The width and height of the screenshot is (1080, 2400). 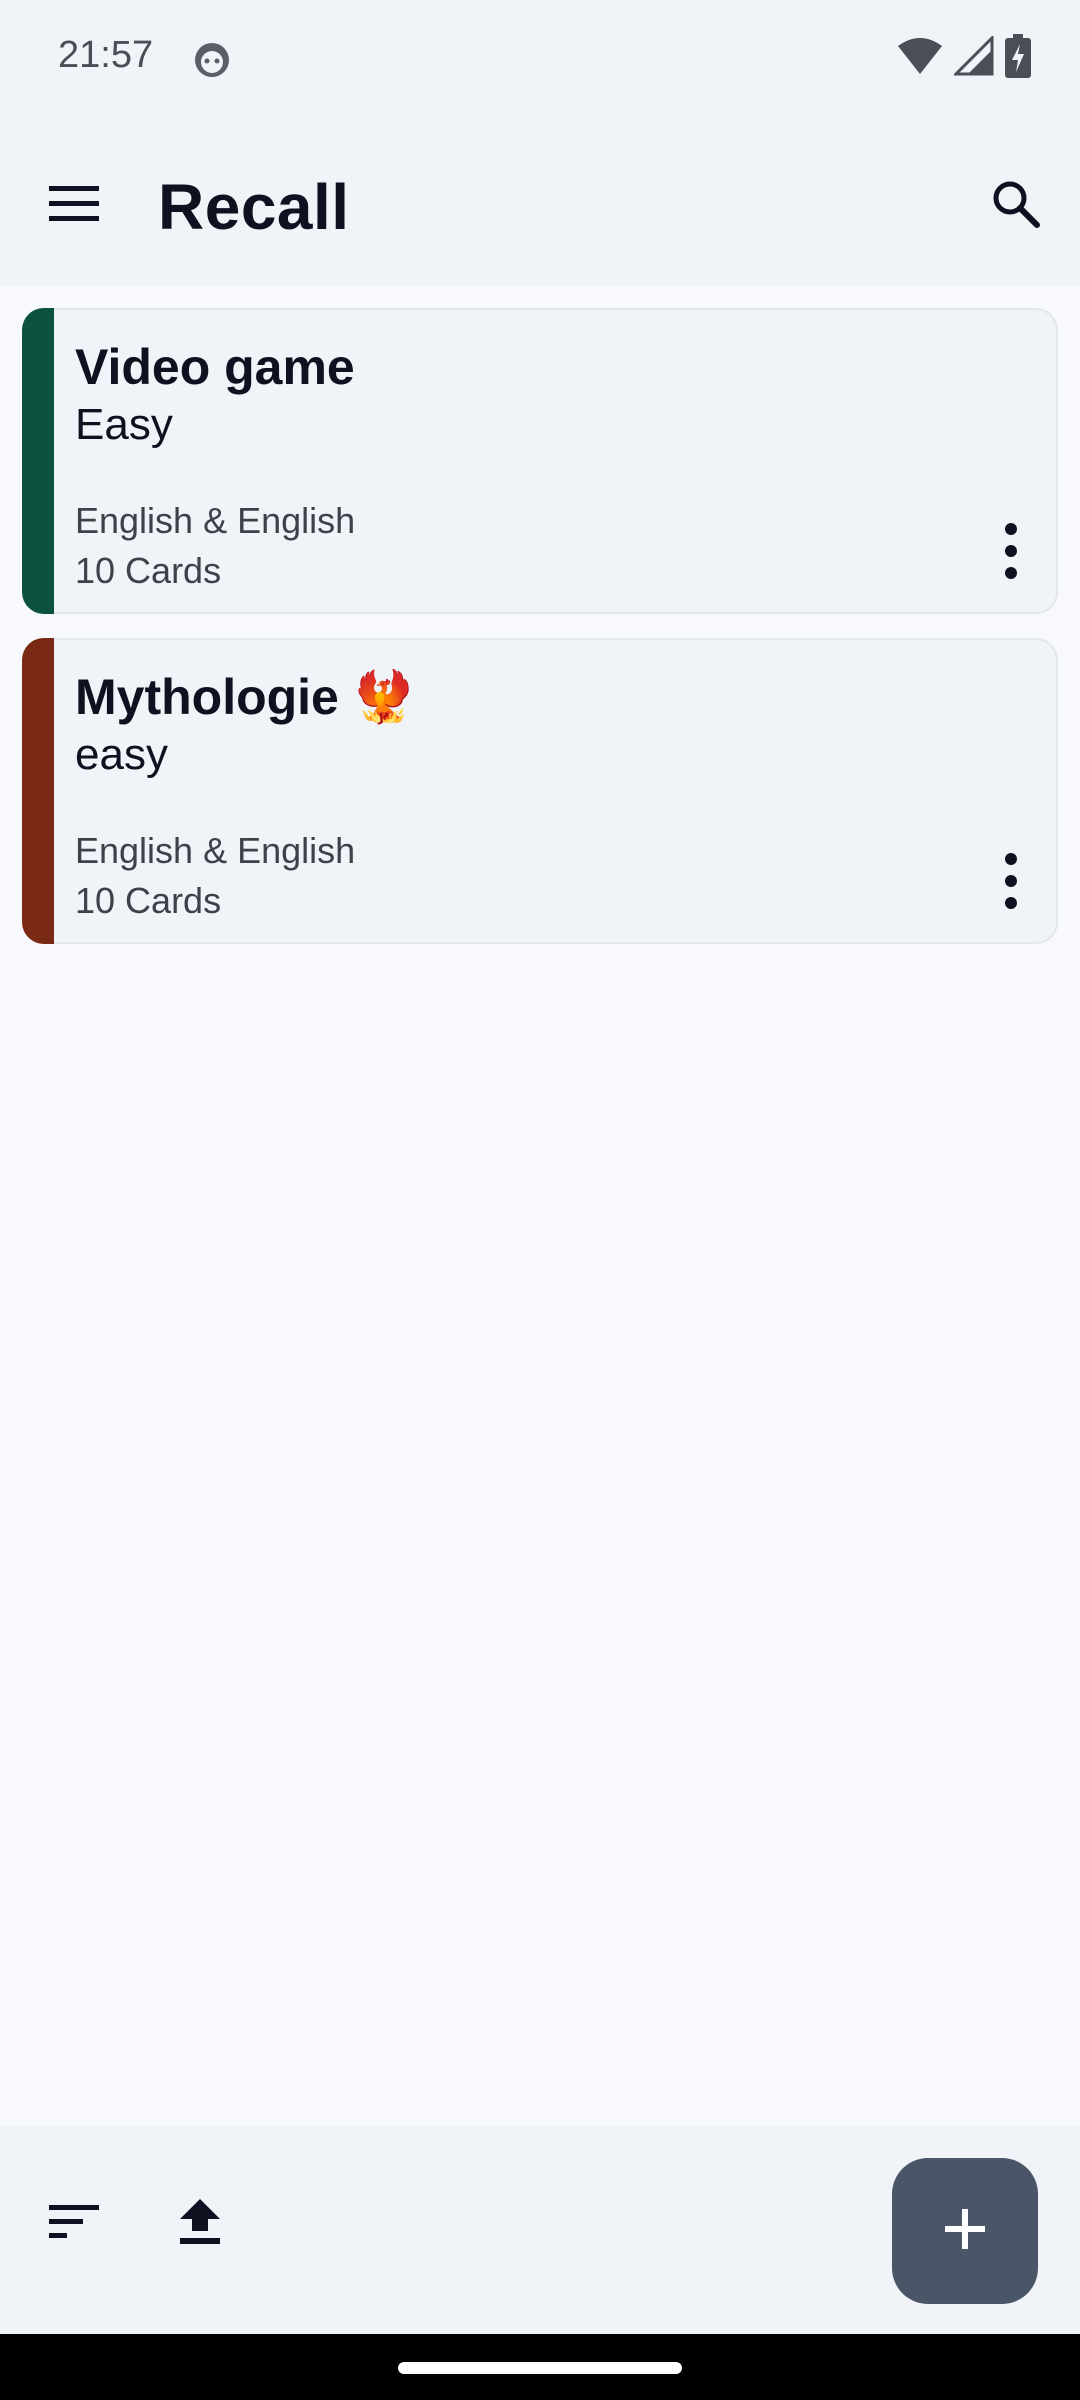 What do you see at coordinates (973, 57) in the screenshot?
I see `signal-icon` at bounding box center [973, 57].